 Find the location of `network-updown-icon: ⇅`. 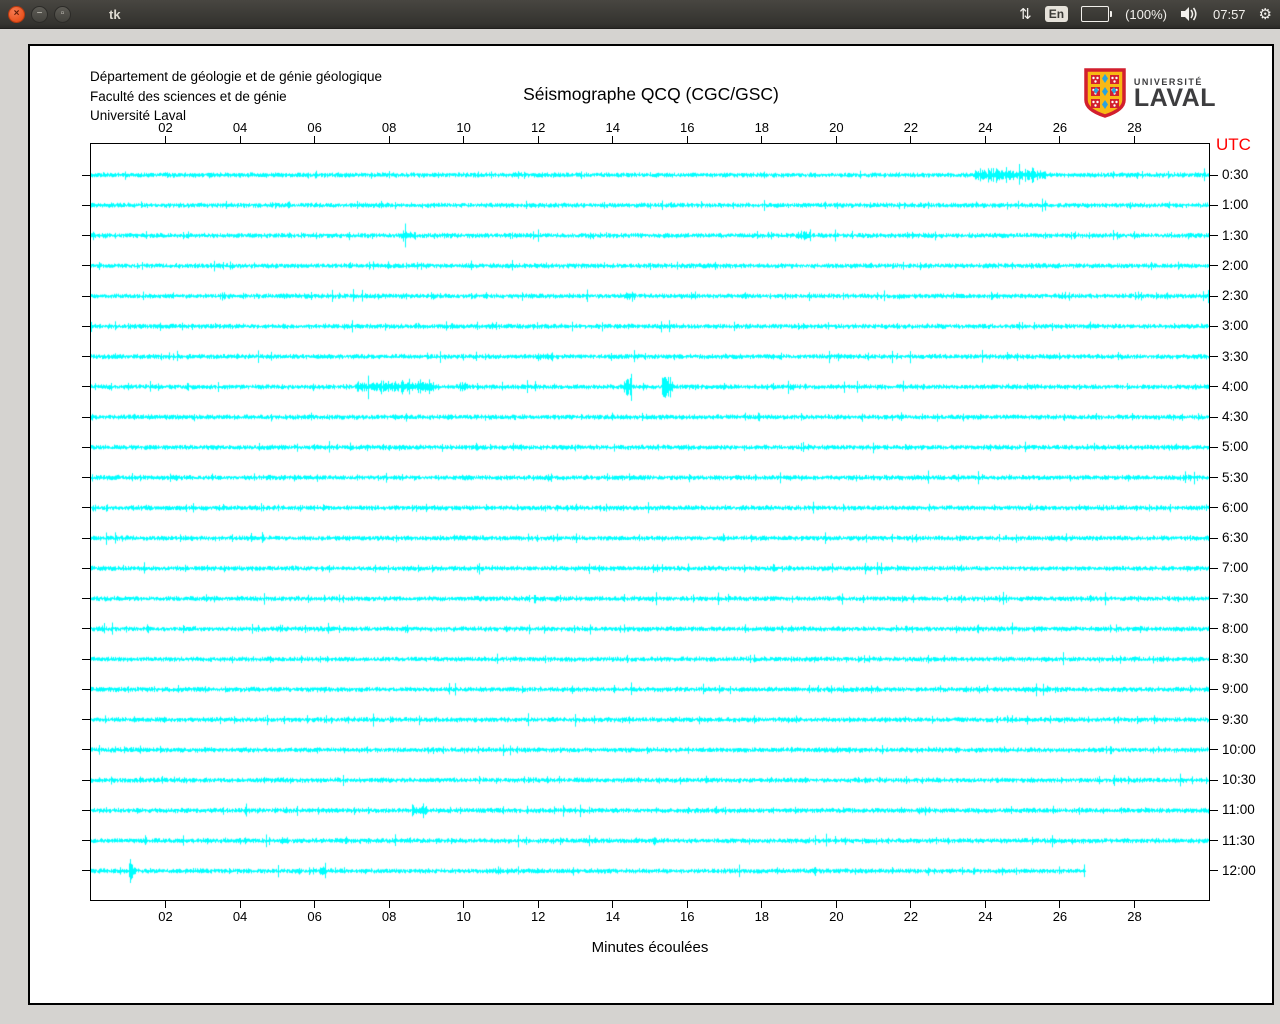

network-updown-icon: ⇅ is located at coordinates (1025, 14).